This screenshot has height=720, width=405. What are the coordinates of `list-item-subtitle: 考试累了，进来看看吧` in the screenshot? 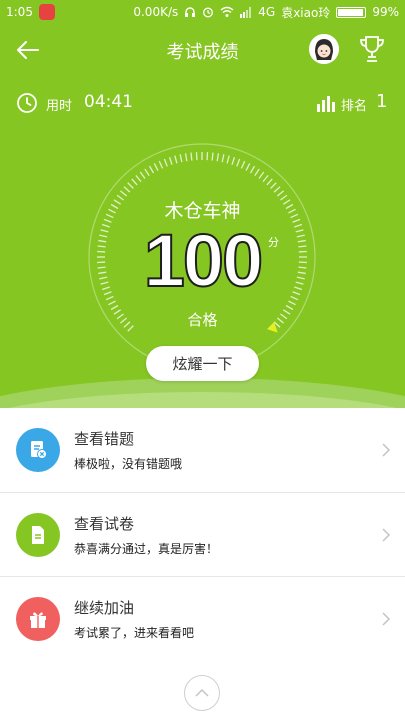 It's located at (134, 632).